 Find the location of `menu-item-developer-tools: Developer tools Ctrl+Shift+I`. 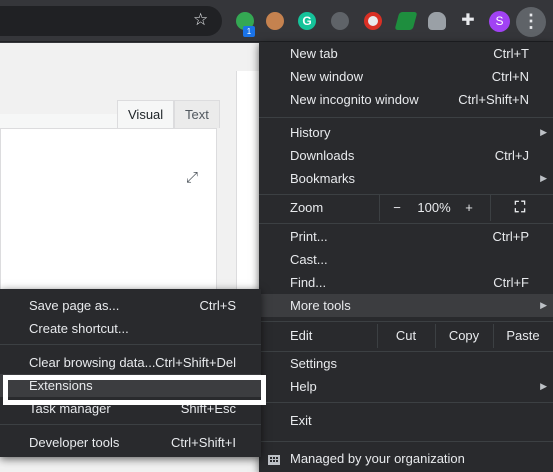

menu-item-developer-tools: Developer tools Ctrl+Shift+I is located at coordinates (130, 442).